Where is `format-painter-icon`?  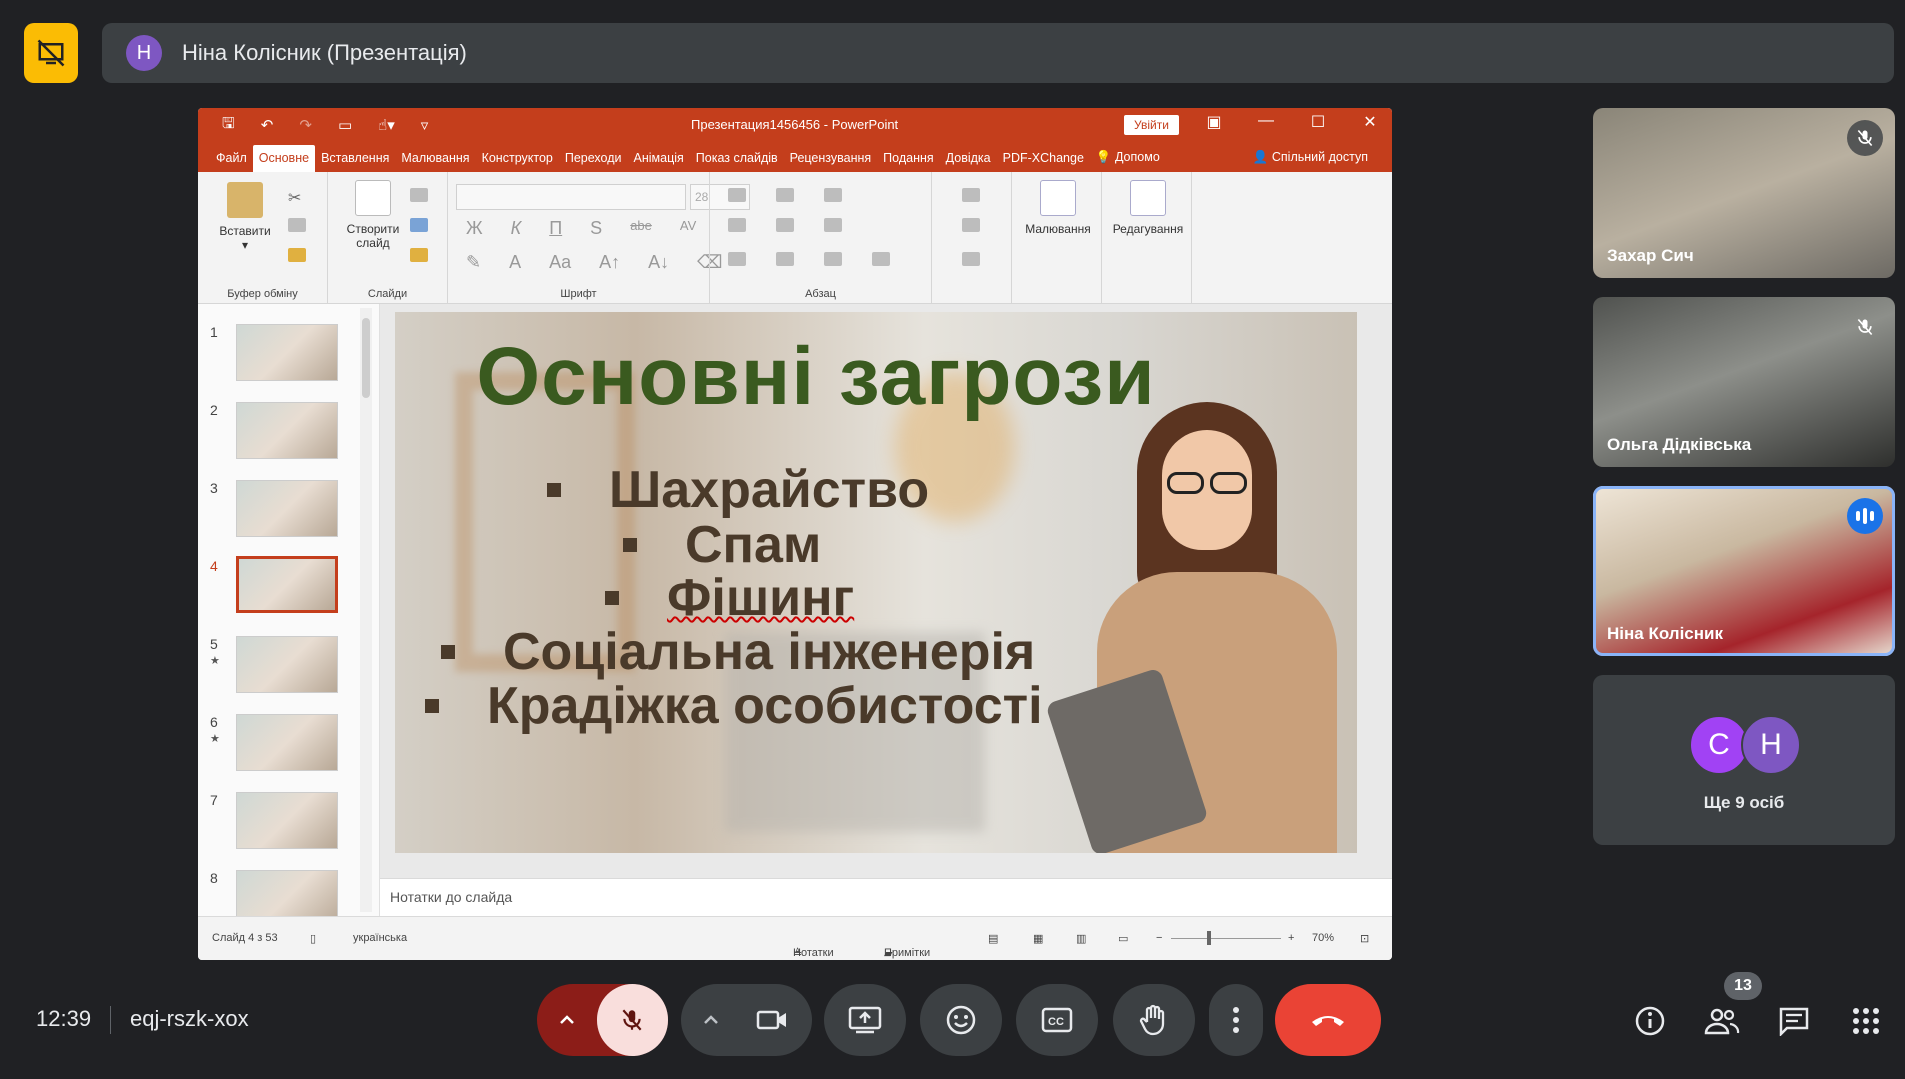
format-painter-icon is located at coordinates (297, 255).